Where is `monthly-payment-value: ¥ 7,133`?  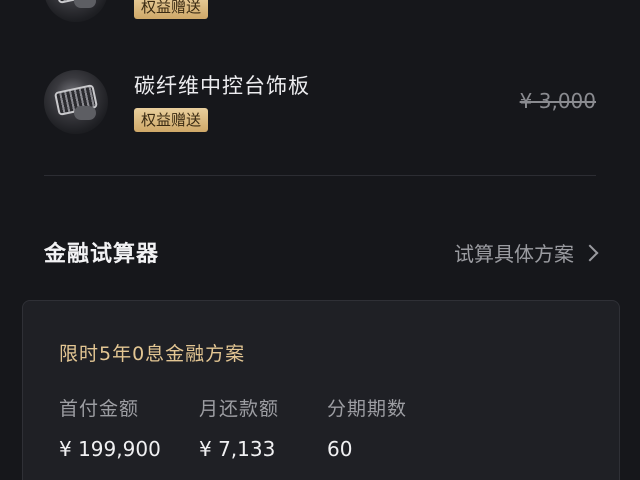
monthly-payment-value: ¥ 7,133 is located at coordinates (237, 449).